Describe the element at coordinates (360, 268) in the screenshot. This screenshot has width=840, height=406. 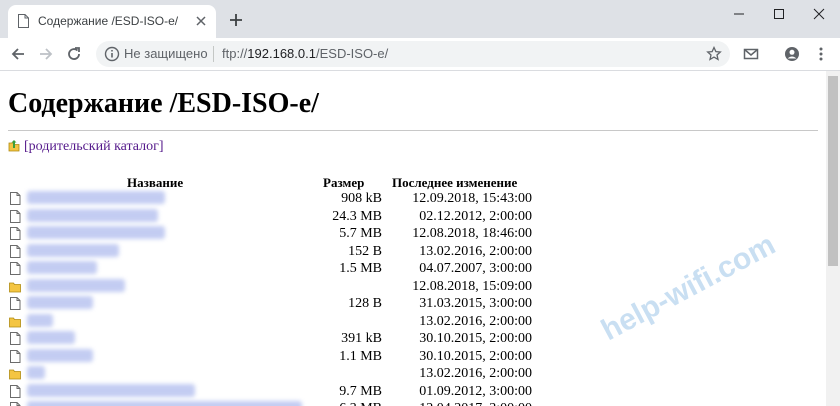
I see `file-size: 1.5 MB` at that location.